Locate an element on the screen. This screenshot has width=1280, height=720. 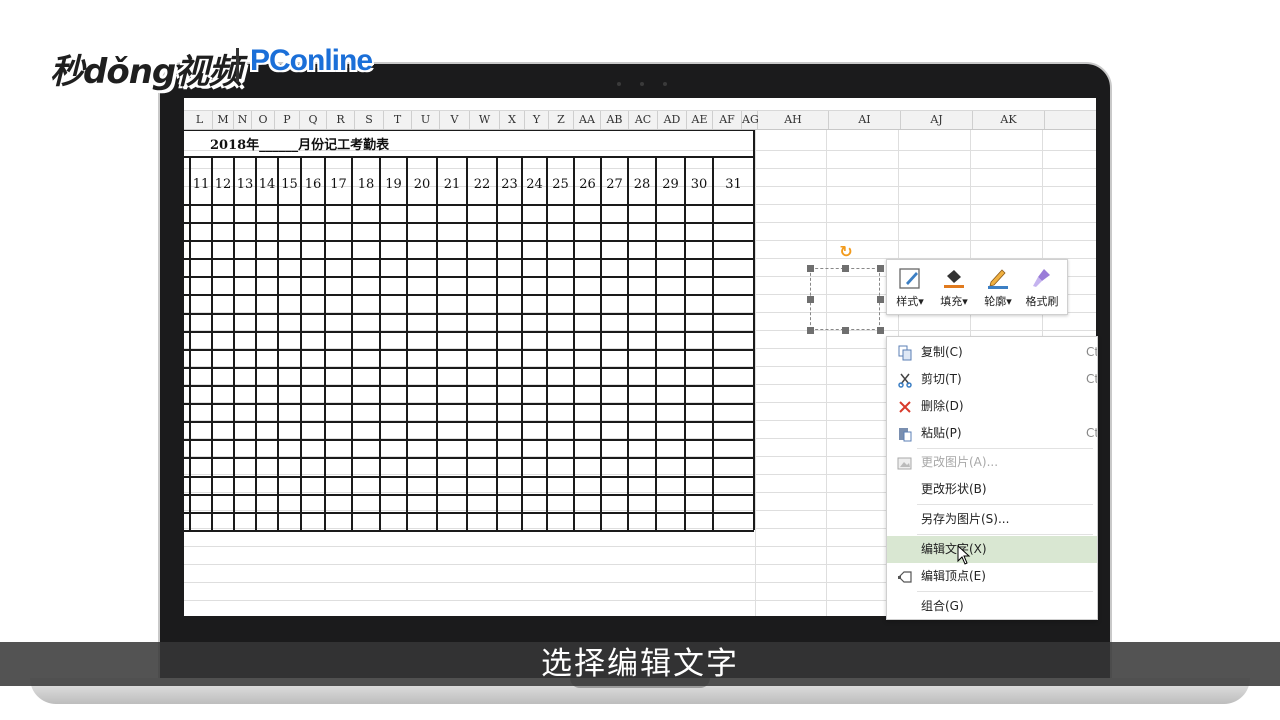
edit-points-icon is located at coordinates (905, 577).